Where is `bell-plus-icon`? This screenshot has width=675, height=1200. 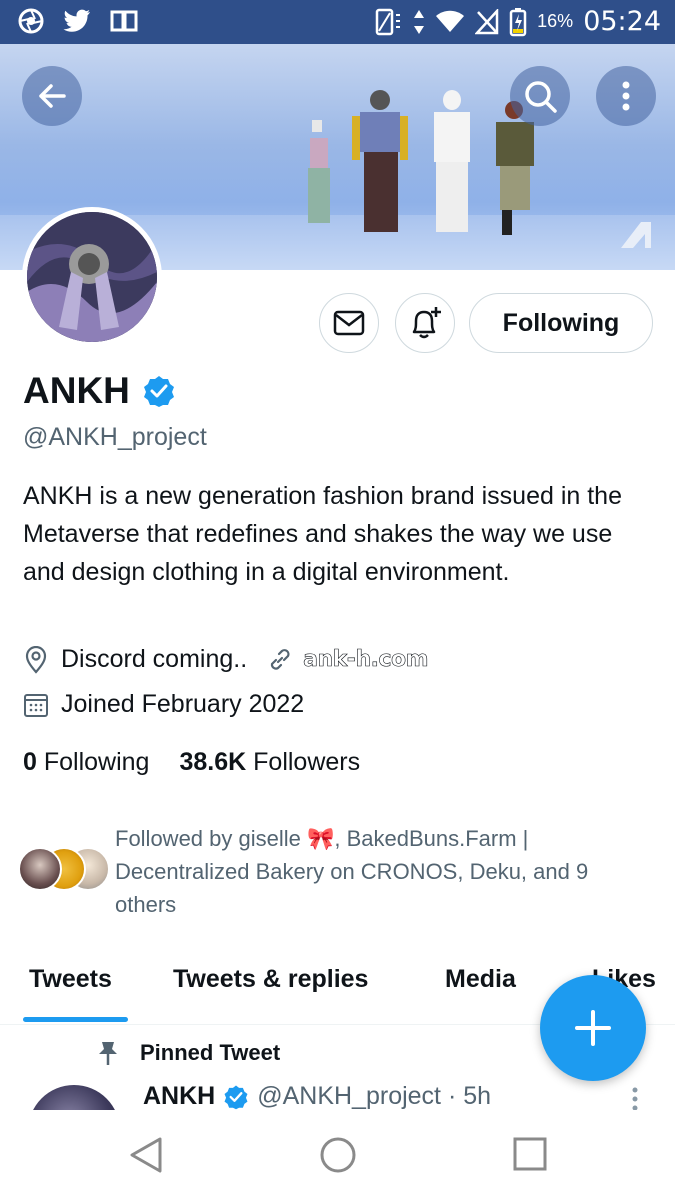
bell-plus-icon is located at coordinates (426, 323).